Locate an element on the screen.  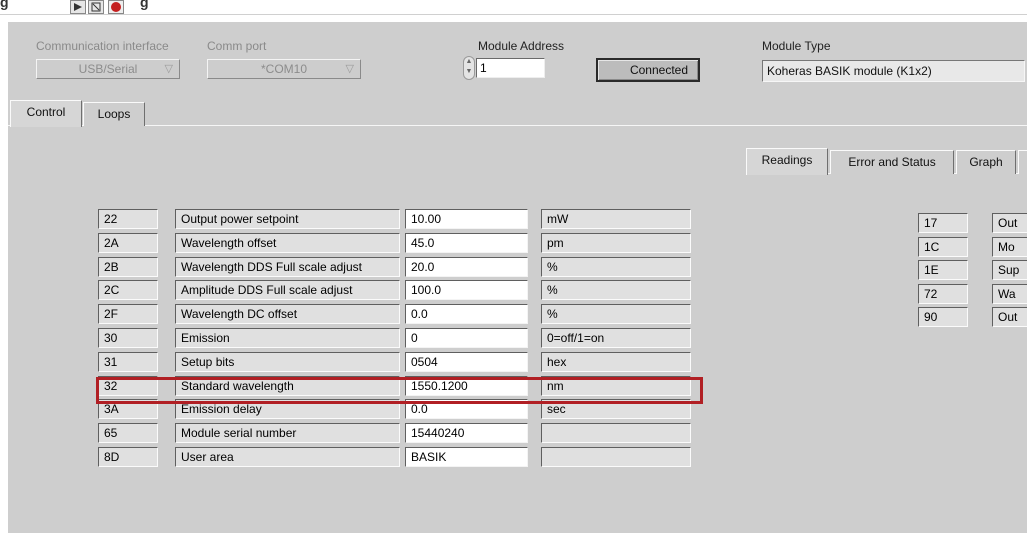
control-name-cell: Output power setpoint is located at coordinates (287, 219).